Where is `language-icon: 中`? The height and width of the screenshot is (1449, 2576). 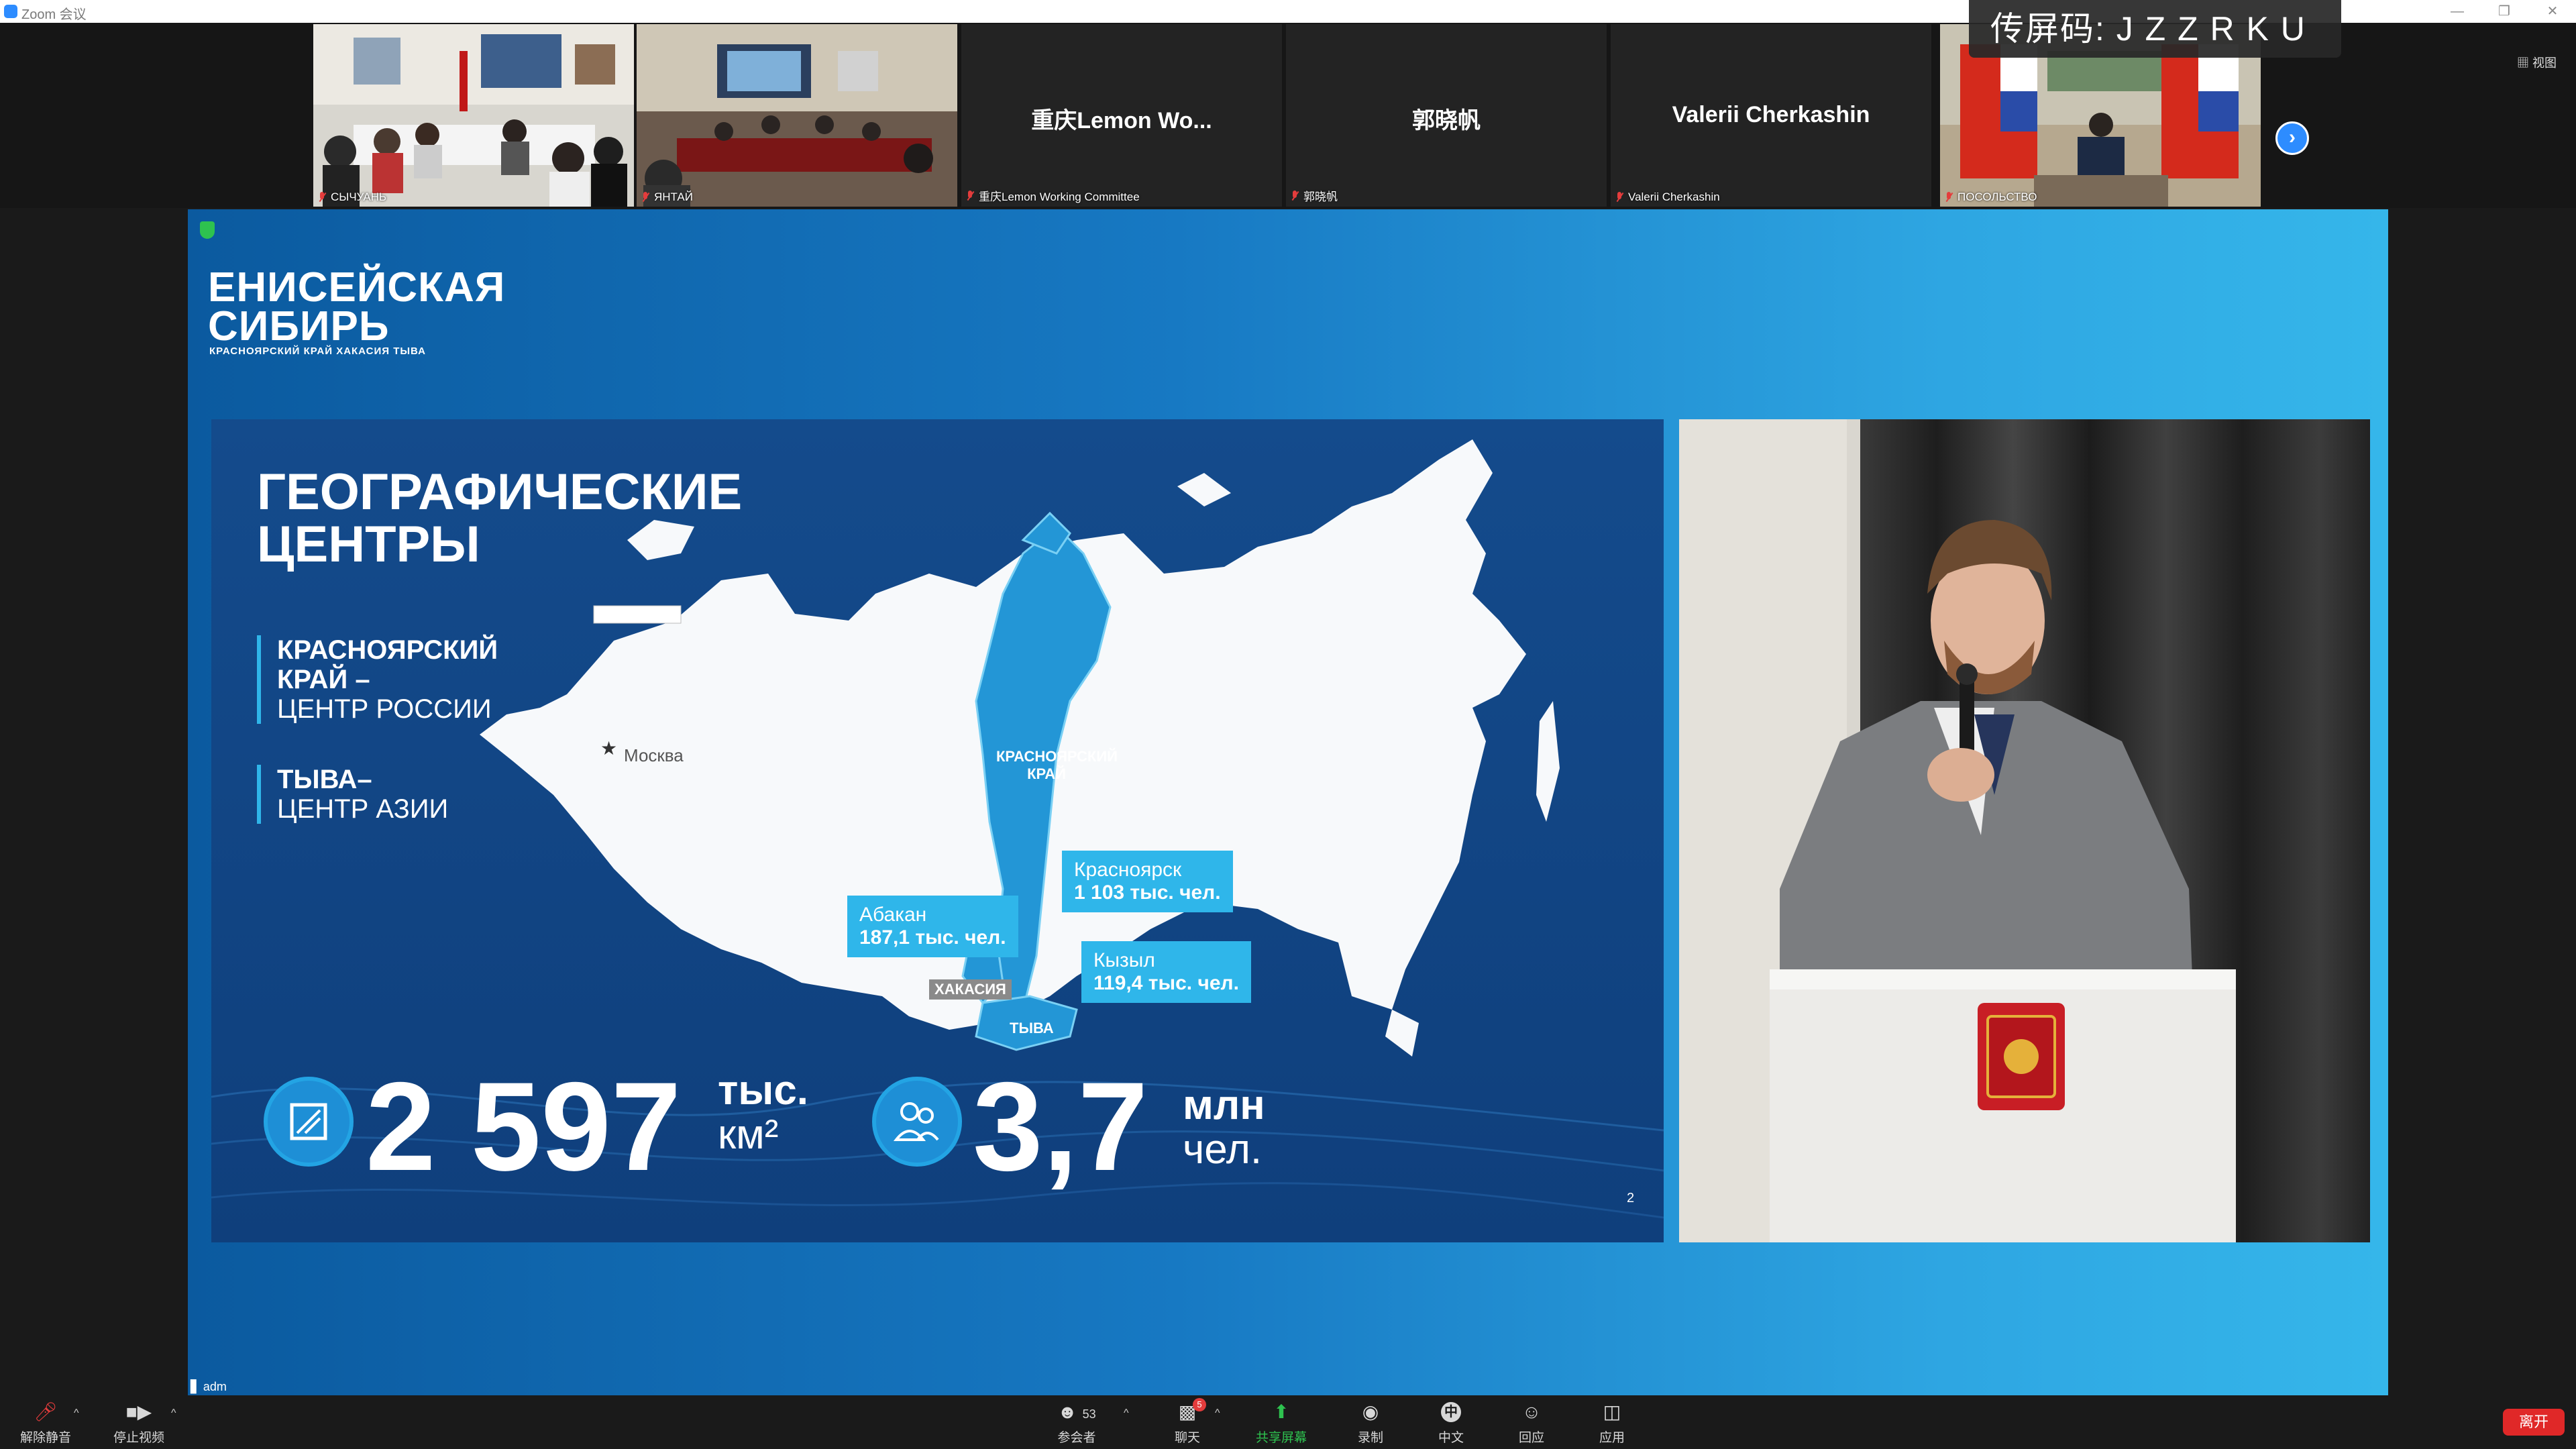 language-icon: 中 is located at coordinates (1451, 1412).